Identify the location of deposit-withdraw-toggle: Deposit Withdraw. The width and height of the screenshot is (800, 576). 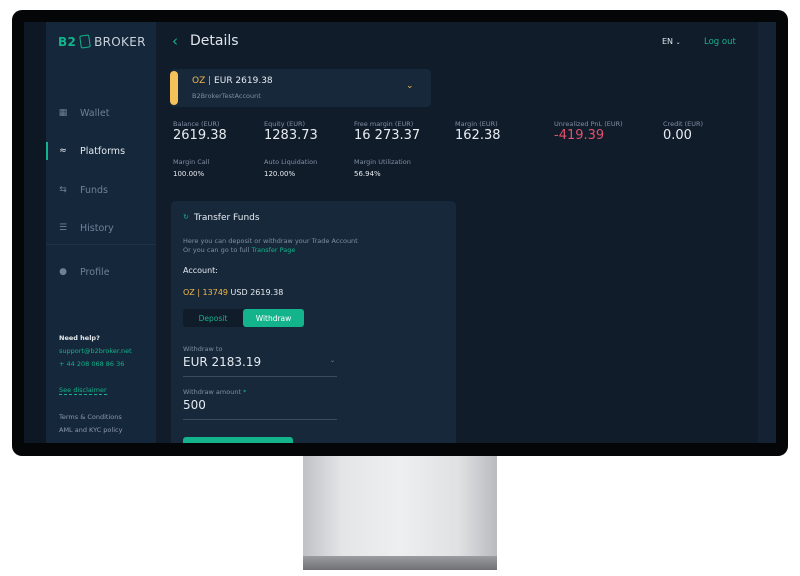
(243, 318).